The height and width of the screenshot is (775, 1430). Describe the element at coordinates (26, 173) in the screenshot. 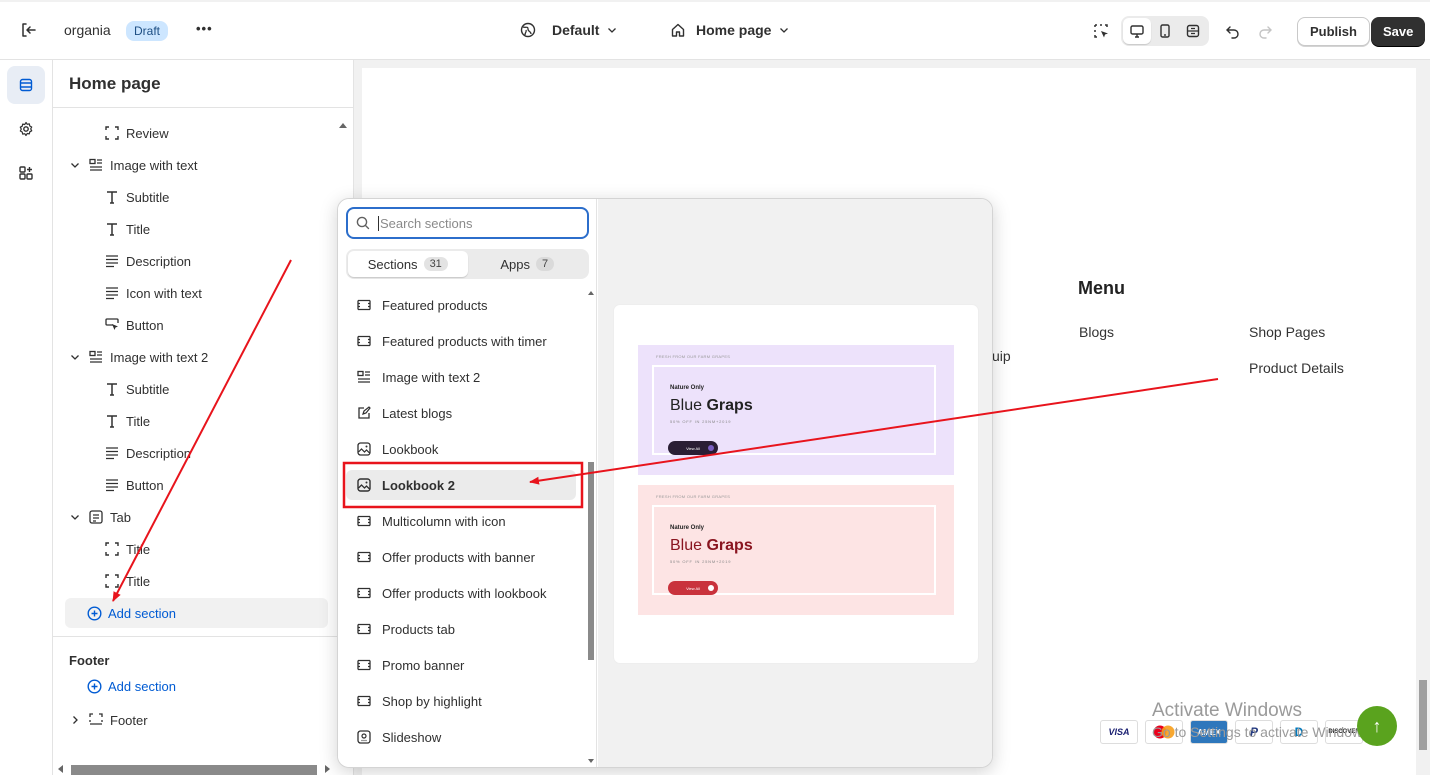

I see `apps-icon` at that location.